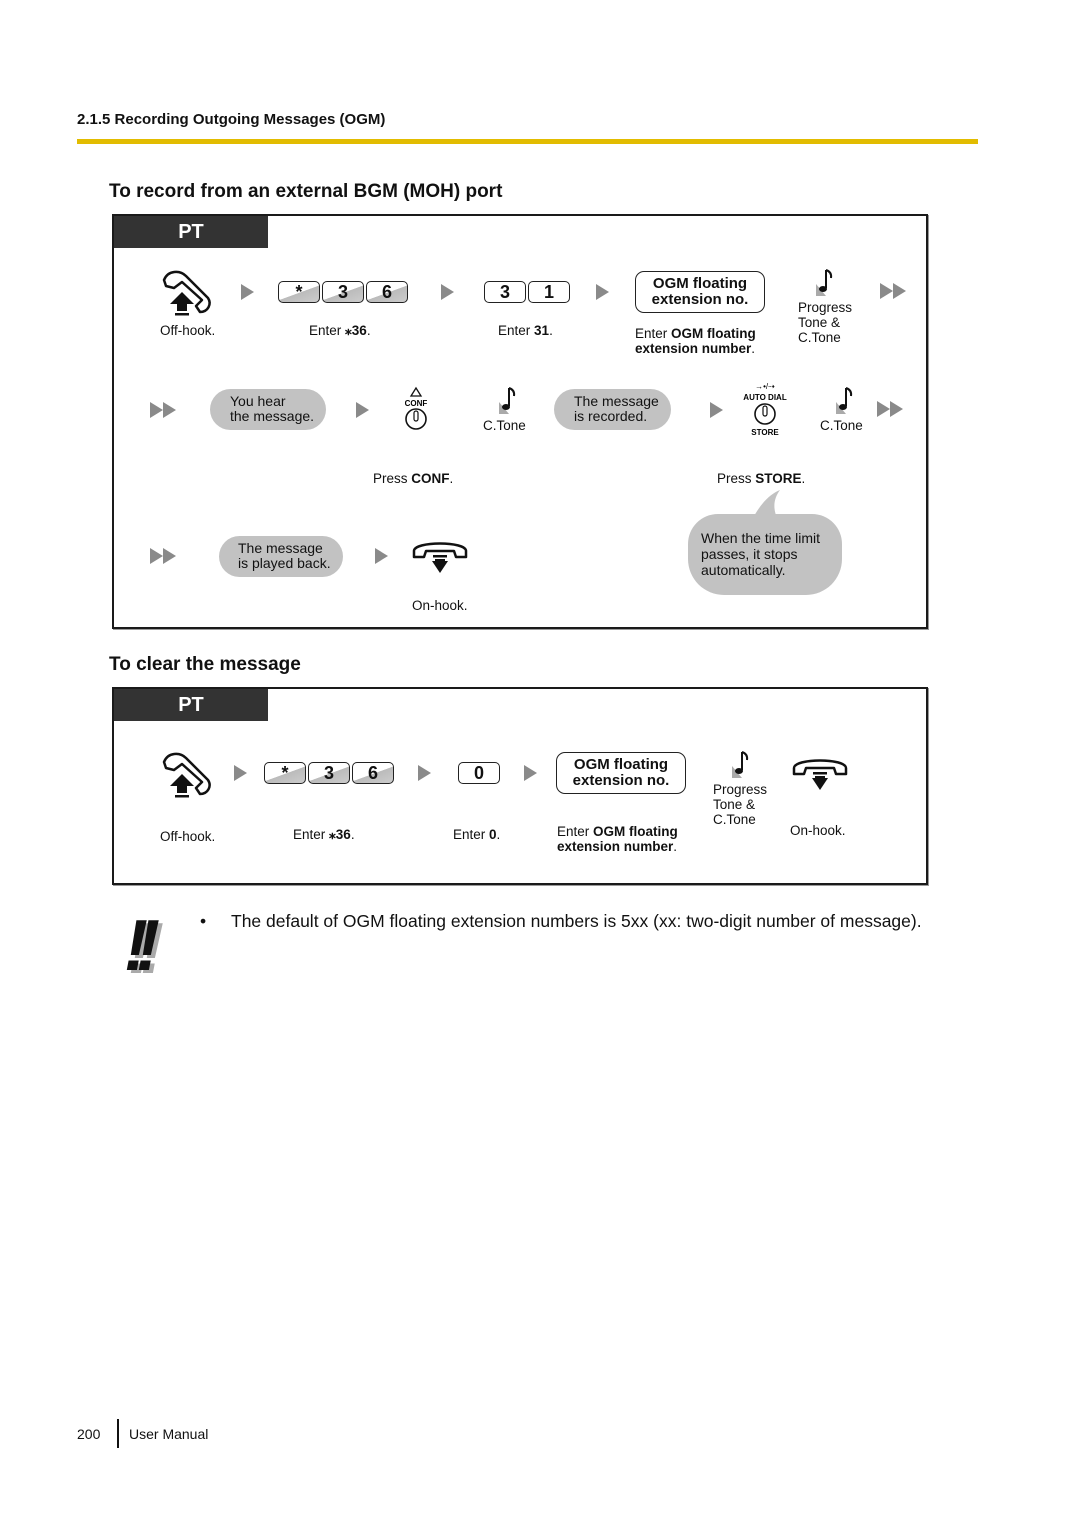 The image size is (1080, 1527). Describe the element at coordinates (430, 478) in the screenshot. I see `label-bold: CONF` at that location.